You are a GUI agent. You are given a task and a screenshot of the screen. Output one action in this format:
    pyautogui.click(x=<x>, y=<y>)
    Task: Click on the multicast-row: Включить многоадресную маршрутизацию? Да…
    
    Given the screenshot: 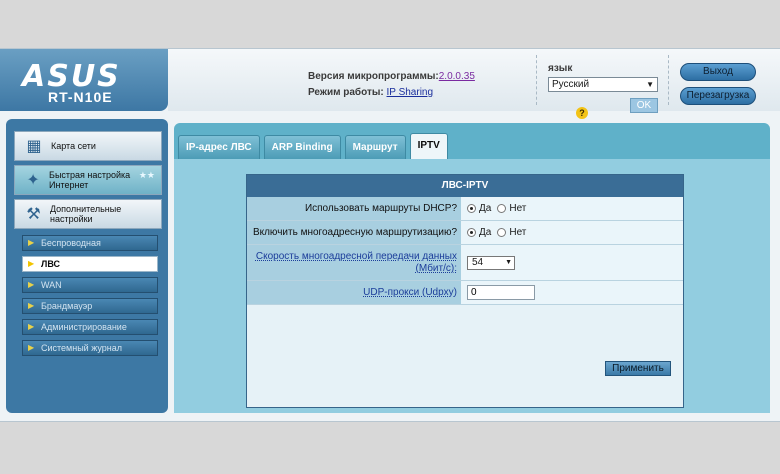 What is the action you would take?
    pyautogui.click(x=465, y=233)
    